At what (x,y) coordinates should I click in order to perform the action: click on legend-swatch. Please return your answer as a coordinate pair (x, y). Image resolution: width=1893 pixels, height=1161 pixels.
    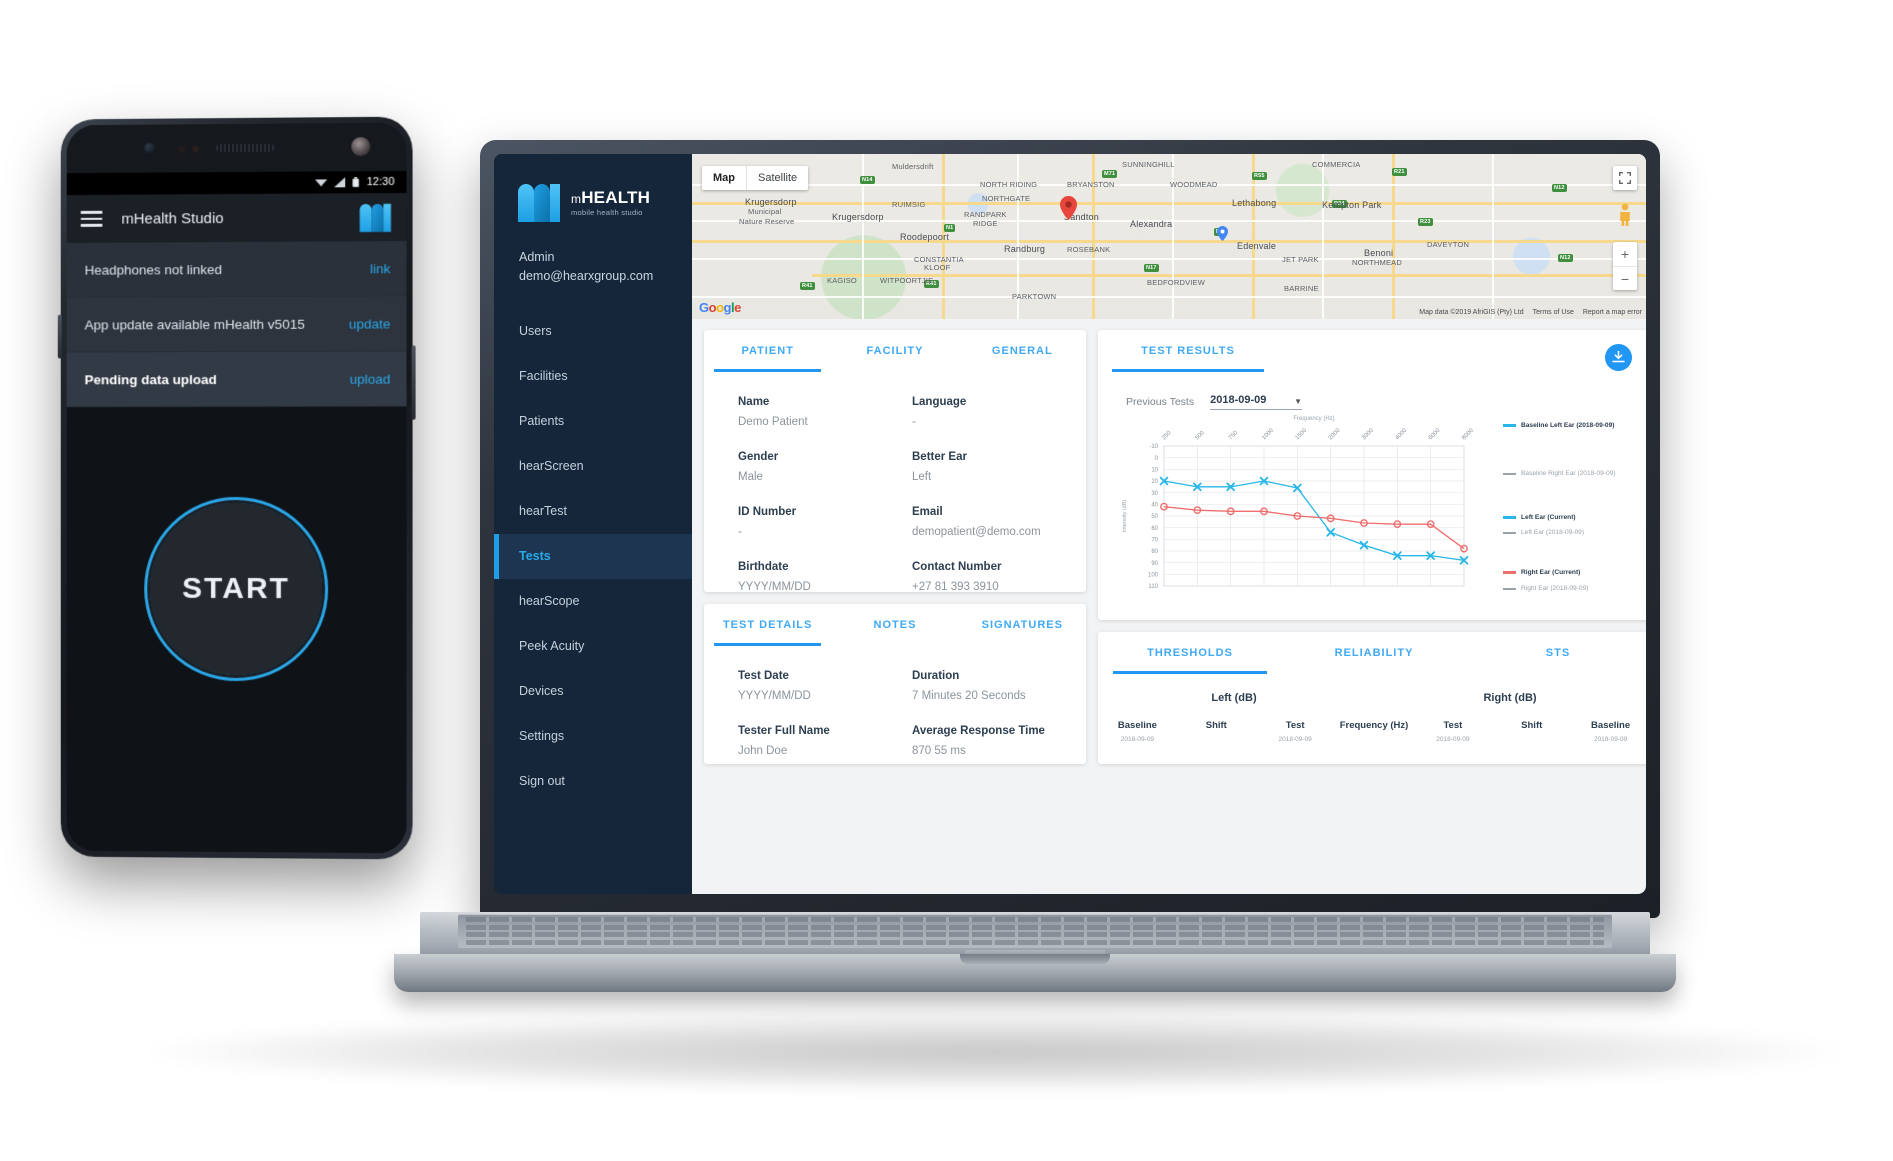
    Looking at the image, I should click on (1509, 588).